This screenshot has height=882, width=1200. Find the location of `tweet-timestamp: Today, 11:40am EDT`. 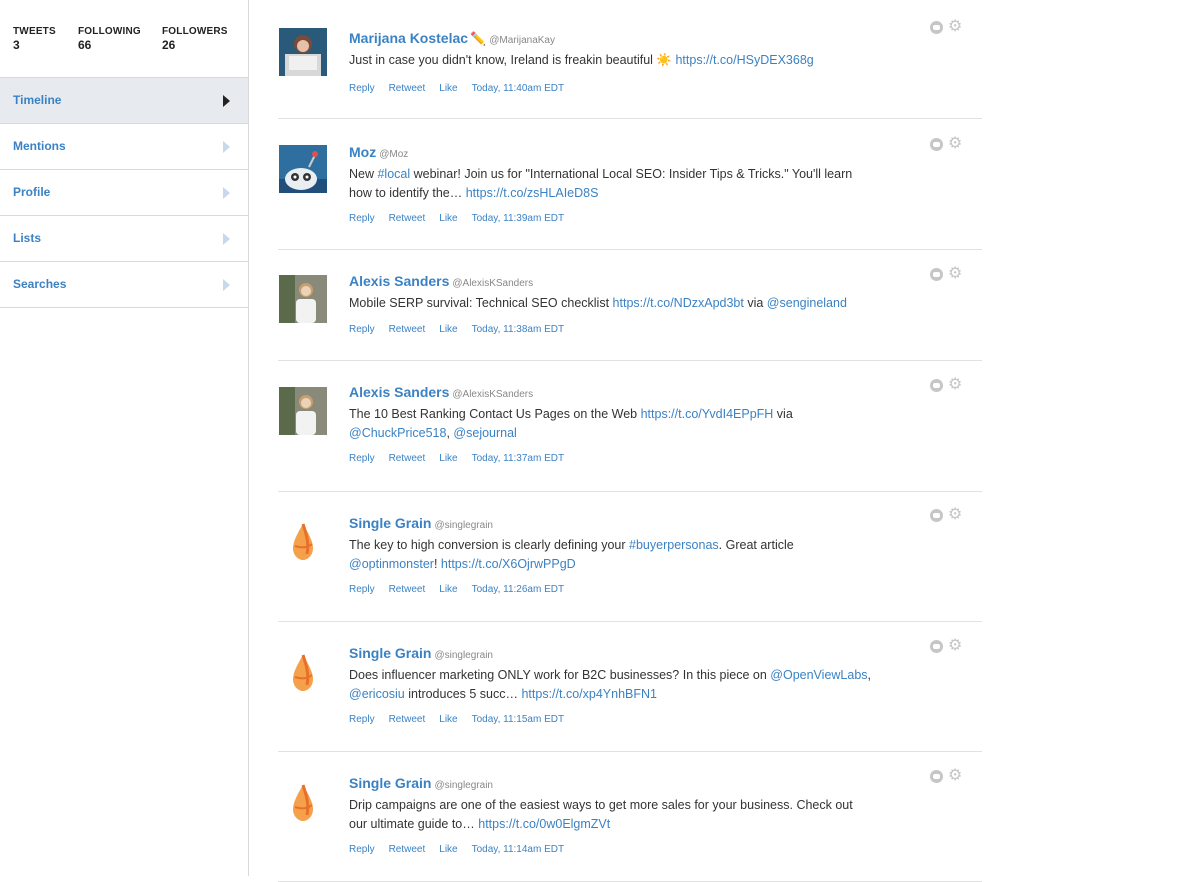

tweet-timestamp: Today, 11:40am EDT is located at coordinates (518, 88).